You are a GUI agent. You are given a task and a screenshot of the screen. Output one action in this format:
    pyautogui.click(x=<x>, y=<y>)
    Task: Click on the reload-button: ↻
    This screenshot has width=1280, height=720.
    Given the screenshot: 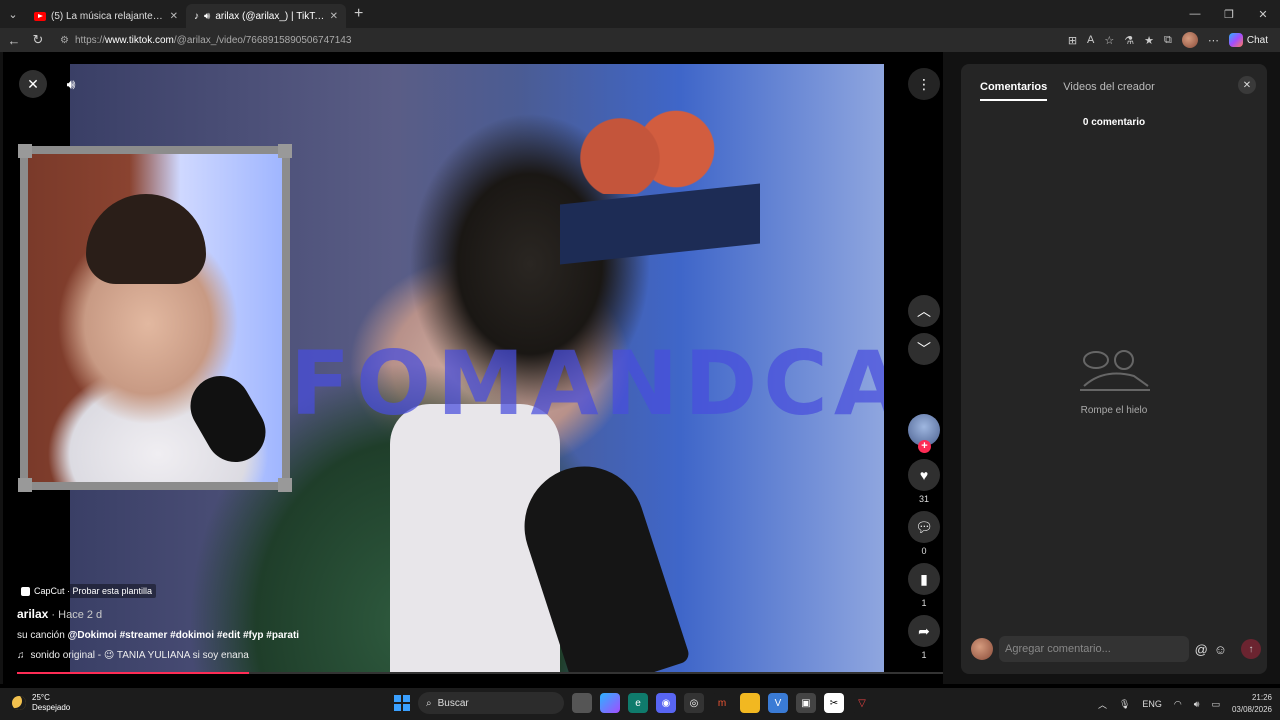 What is the action you would take?
    pyautogui.click(x=38, y=40)
    